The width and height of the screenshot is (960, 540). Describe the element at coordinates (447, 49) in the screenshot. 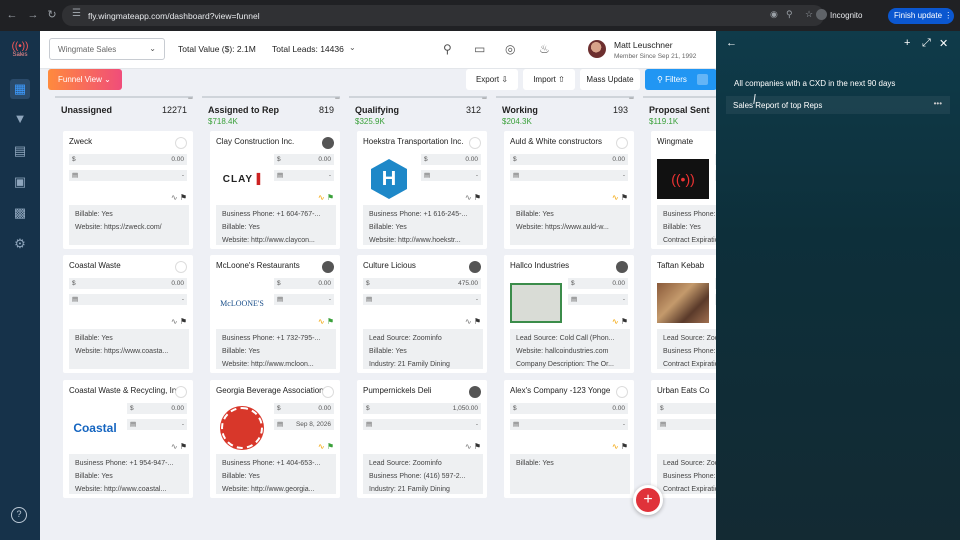

I see `search-icon: ⚲` at that location.